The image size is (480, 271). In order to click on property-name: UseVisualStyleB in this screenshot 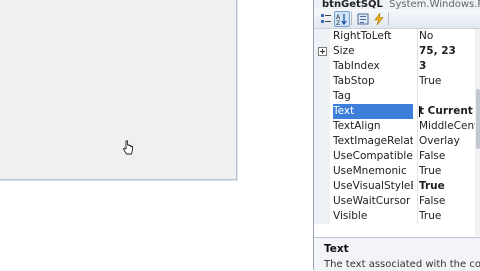, I will do `click(373, 186)`.